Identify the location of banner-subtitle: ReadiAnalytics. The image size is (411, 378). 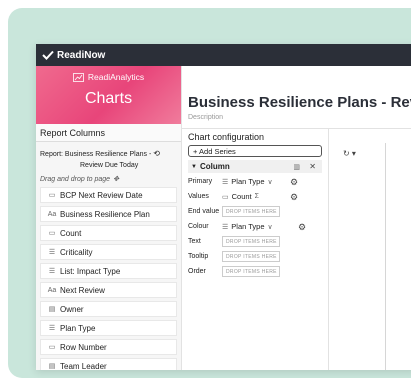
(108, 77).